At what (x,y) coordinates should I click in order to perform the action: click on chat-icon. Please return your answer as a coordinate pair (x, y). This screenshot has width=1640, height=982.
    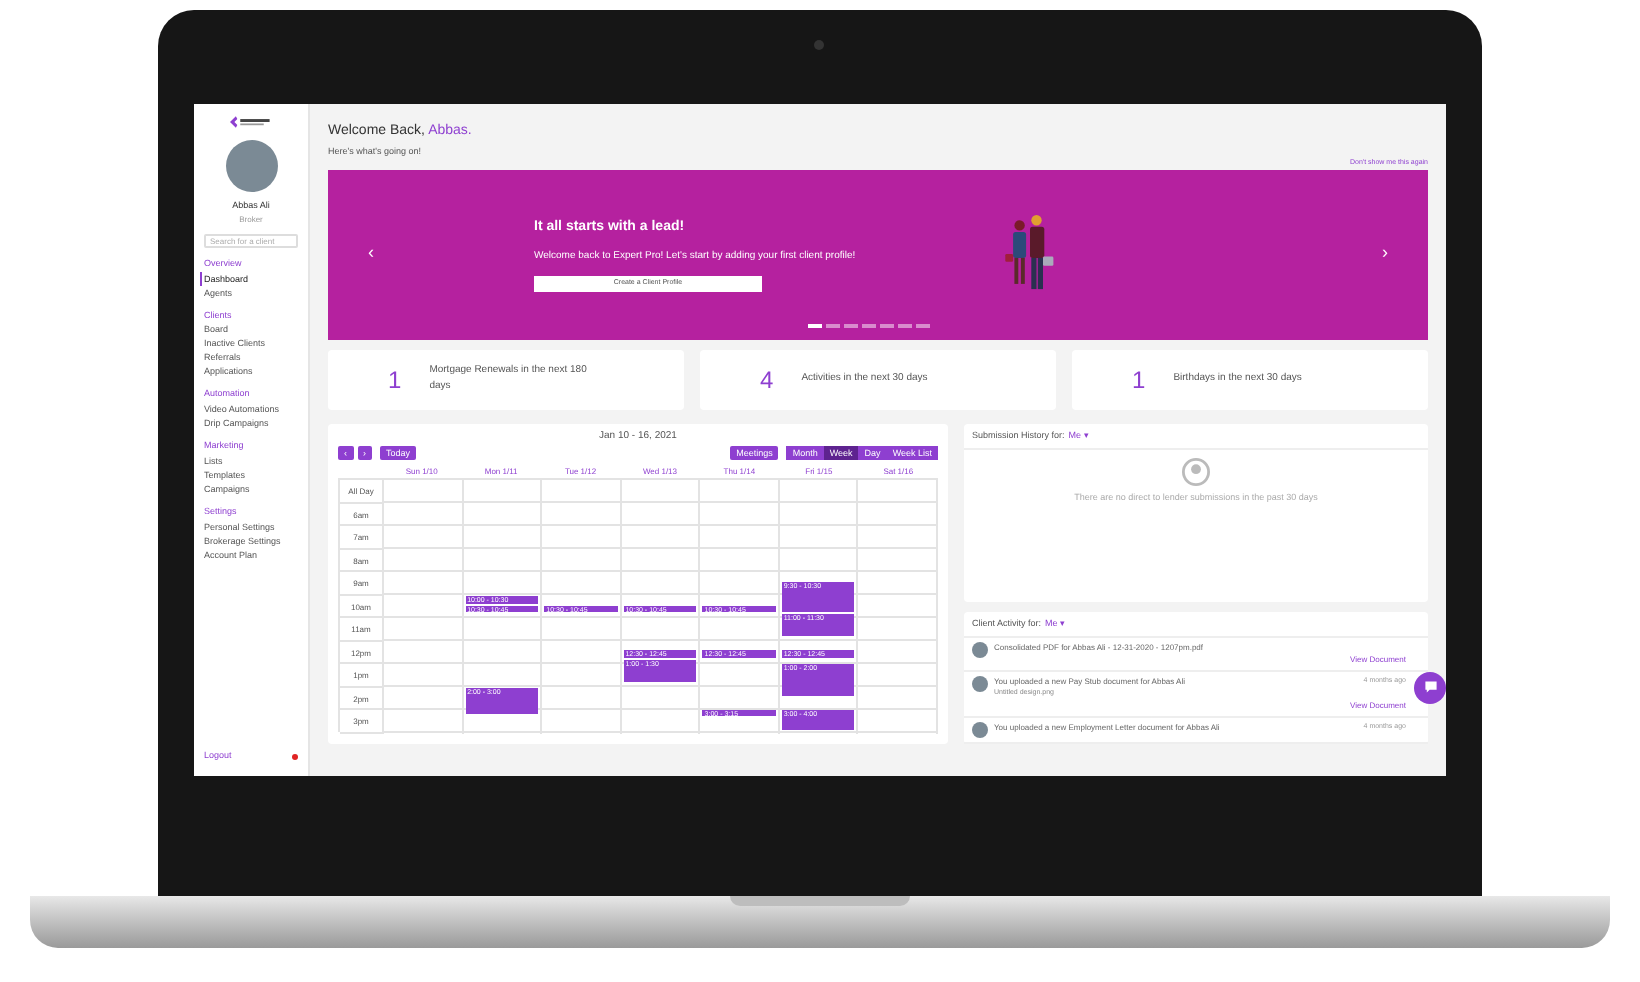
    Looking at the image, I should click on (1430, 687).